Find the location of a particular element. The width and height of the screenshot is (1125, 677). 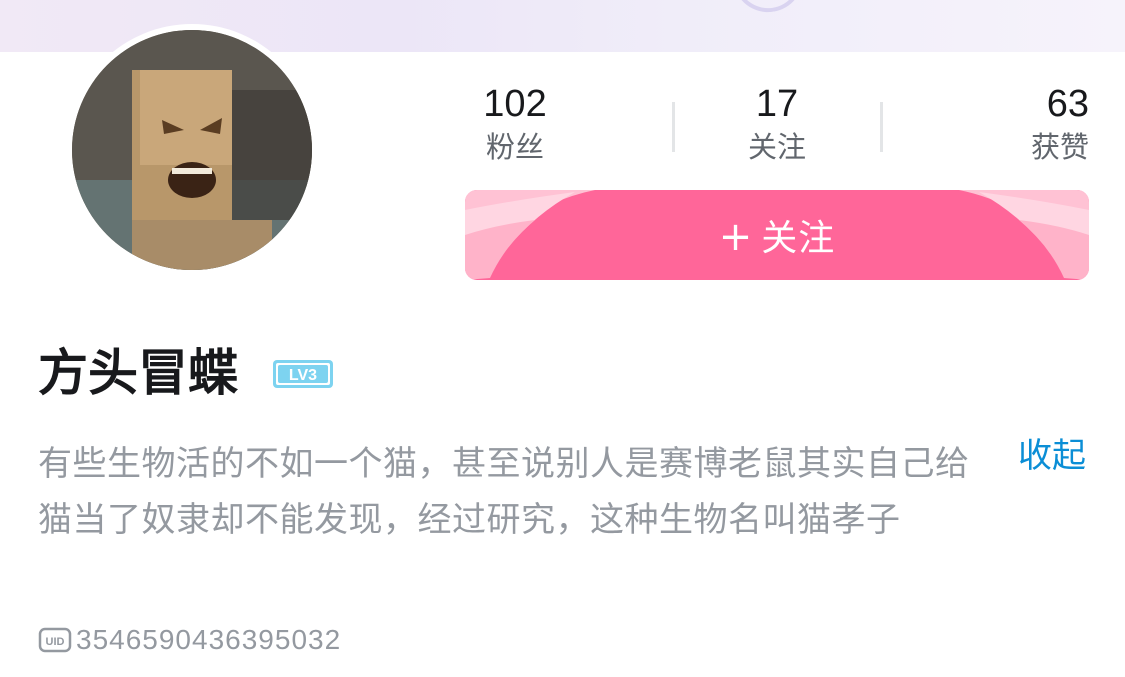

level-text: LV3 is located at coordinates (303, 375).